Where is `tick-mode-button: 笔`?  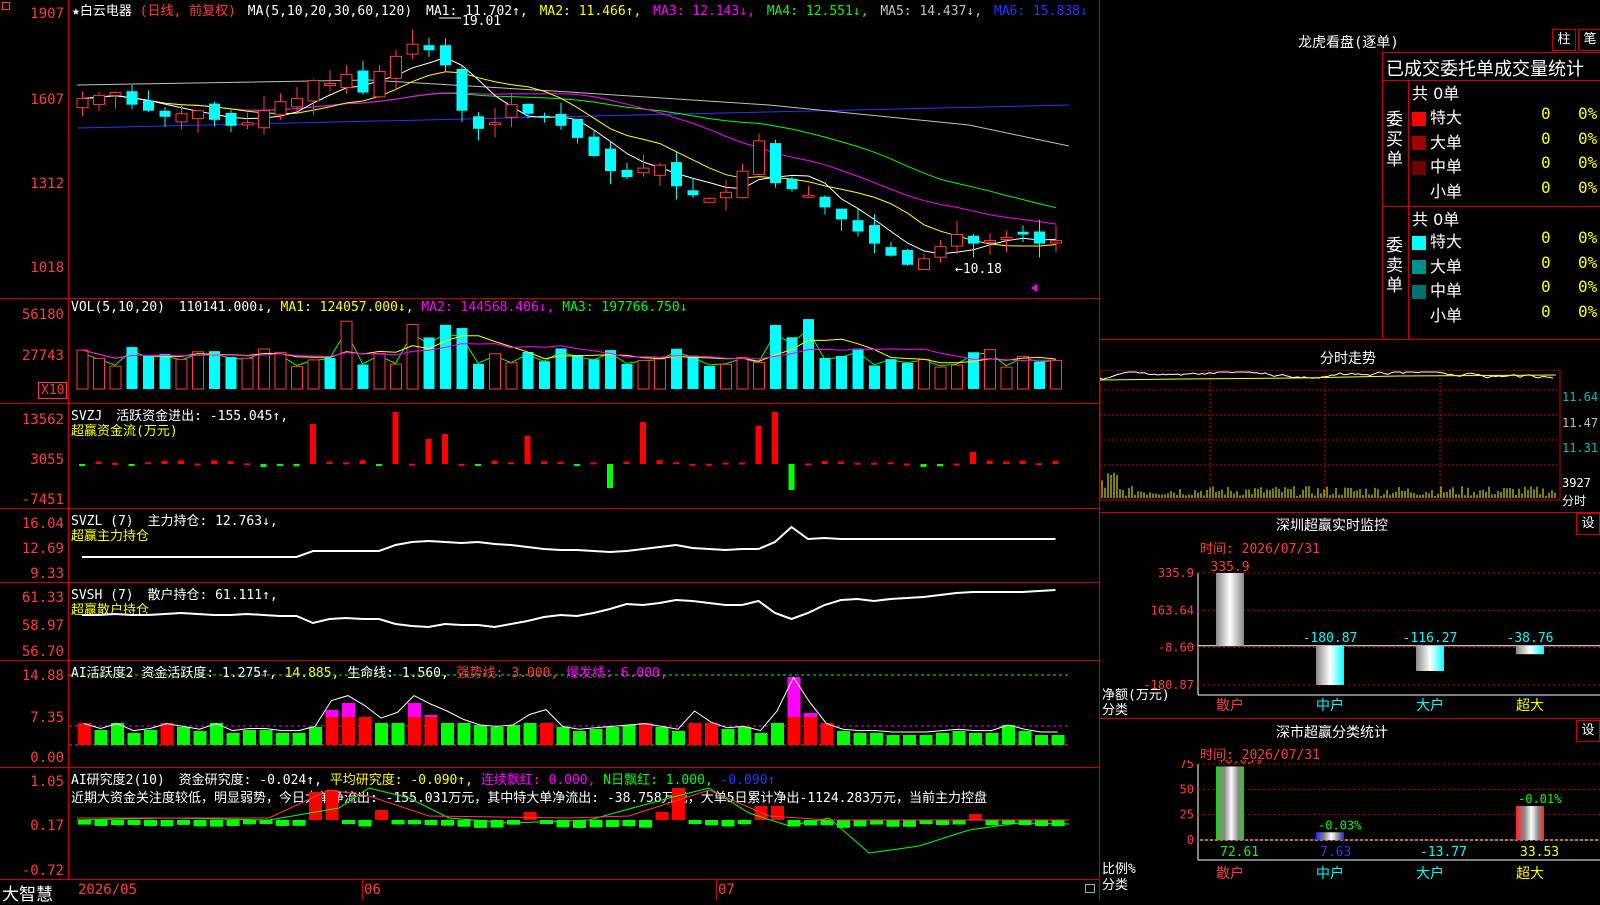
tick-mode-button: 笔 is located at coordinates (1589, 40).